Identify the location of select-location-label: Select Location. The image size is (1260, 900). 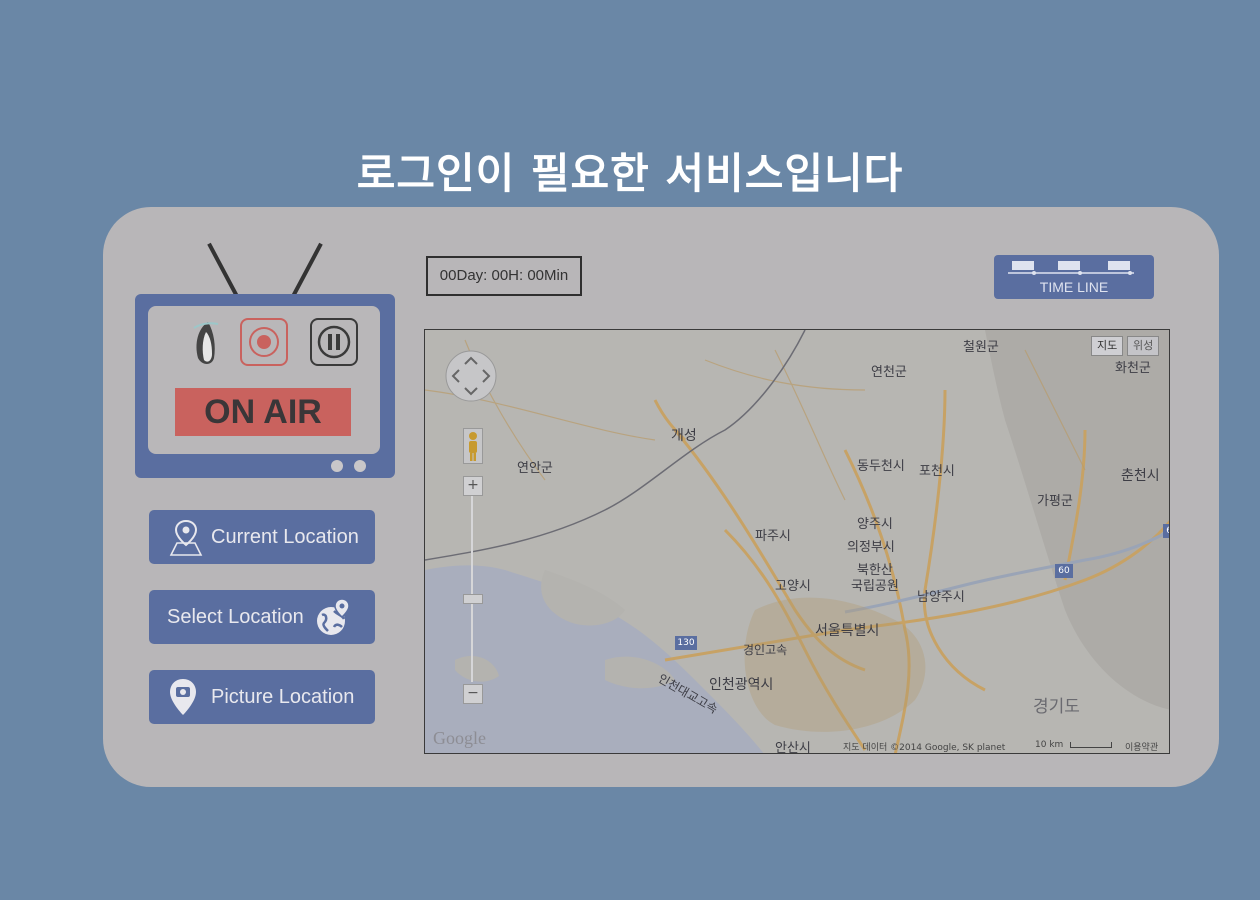
(235, 616).